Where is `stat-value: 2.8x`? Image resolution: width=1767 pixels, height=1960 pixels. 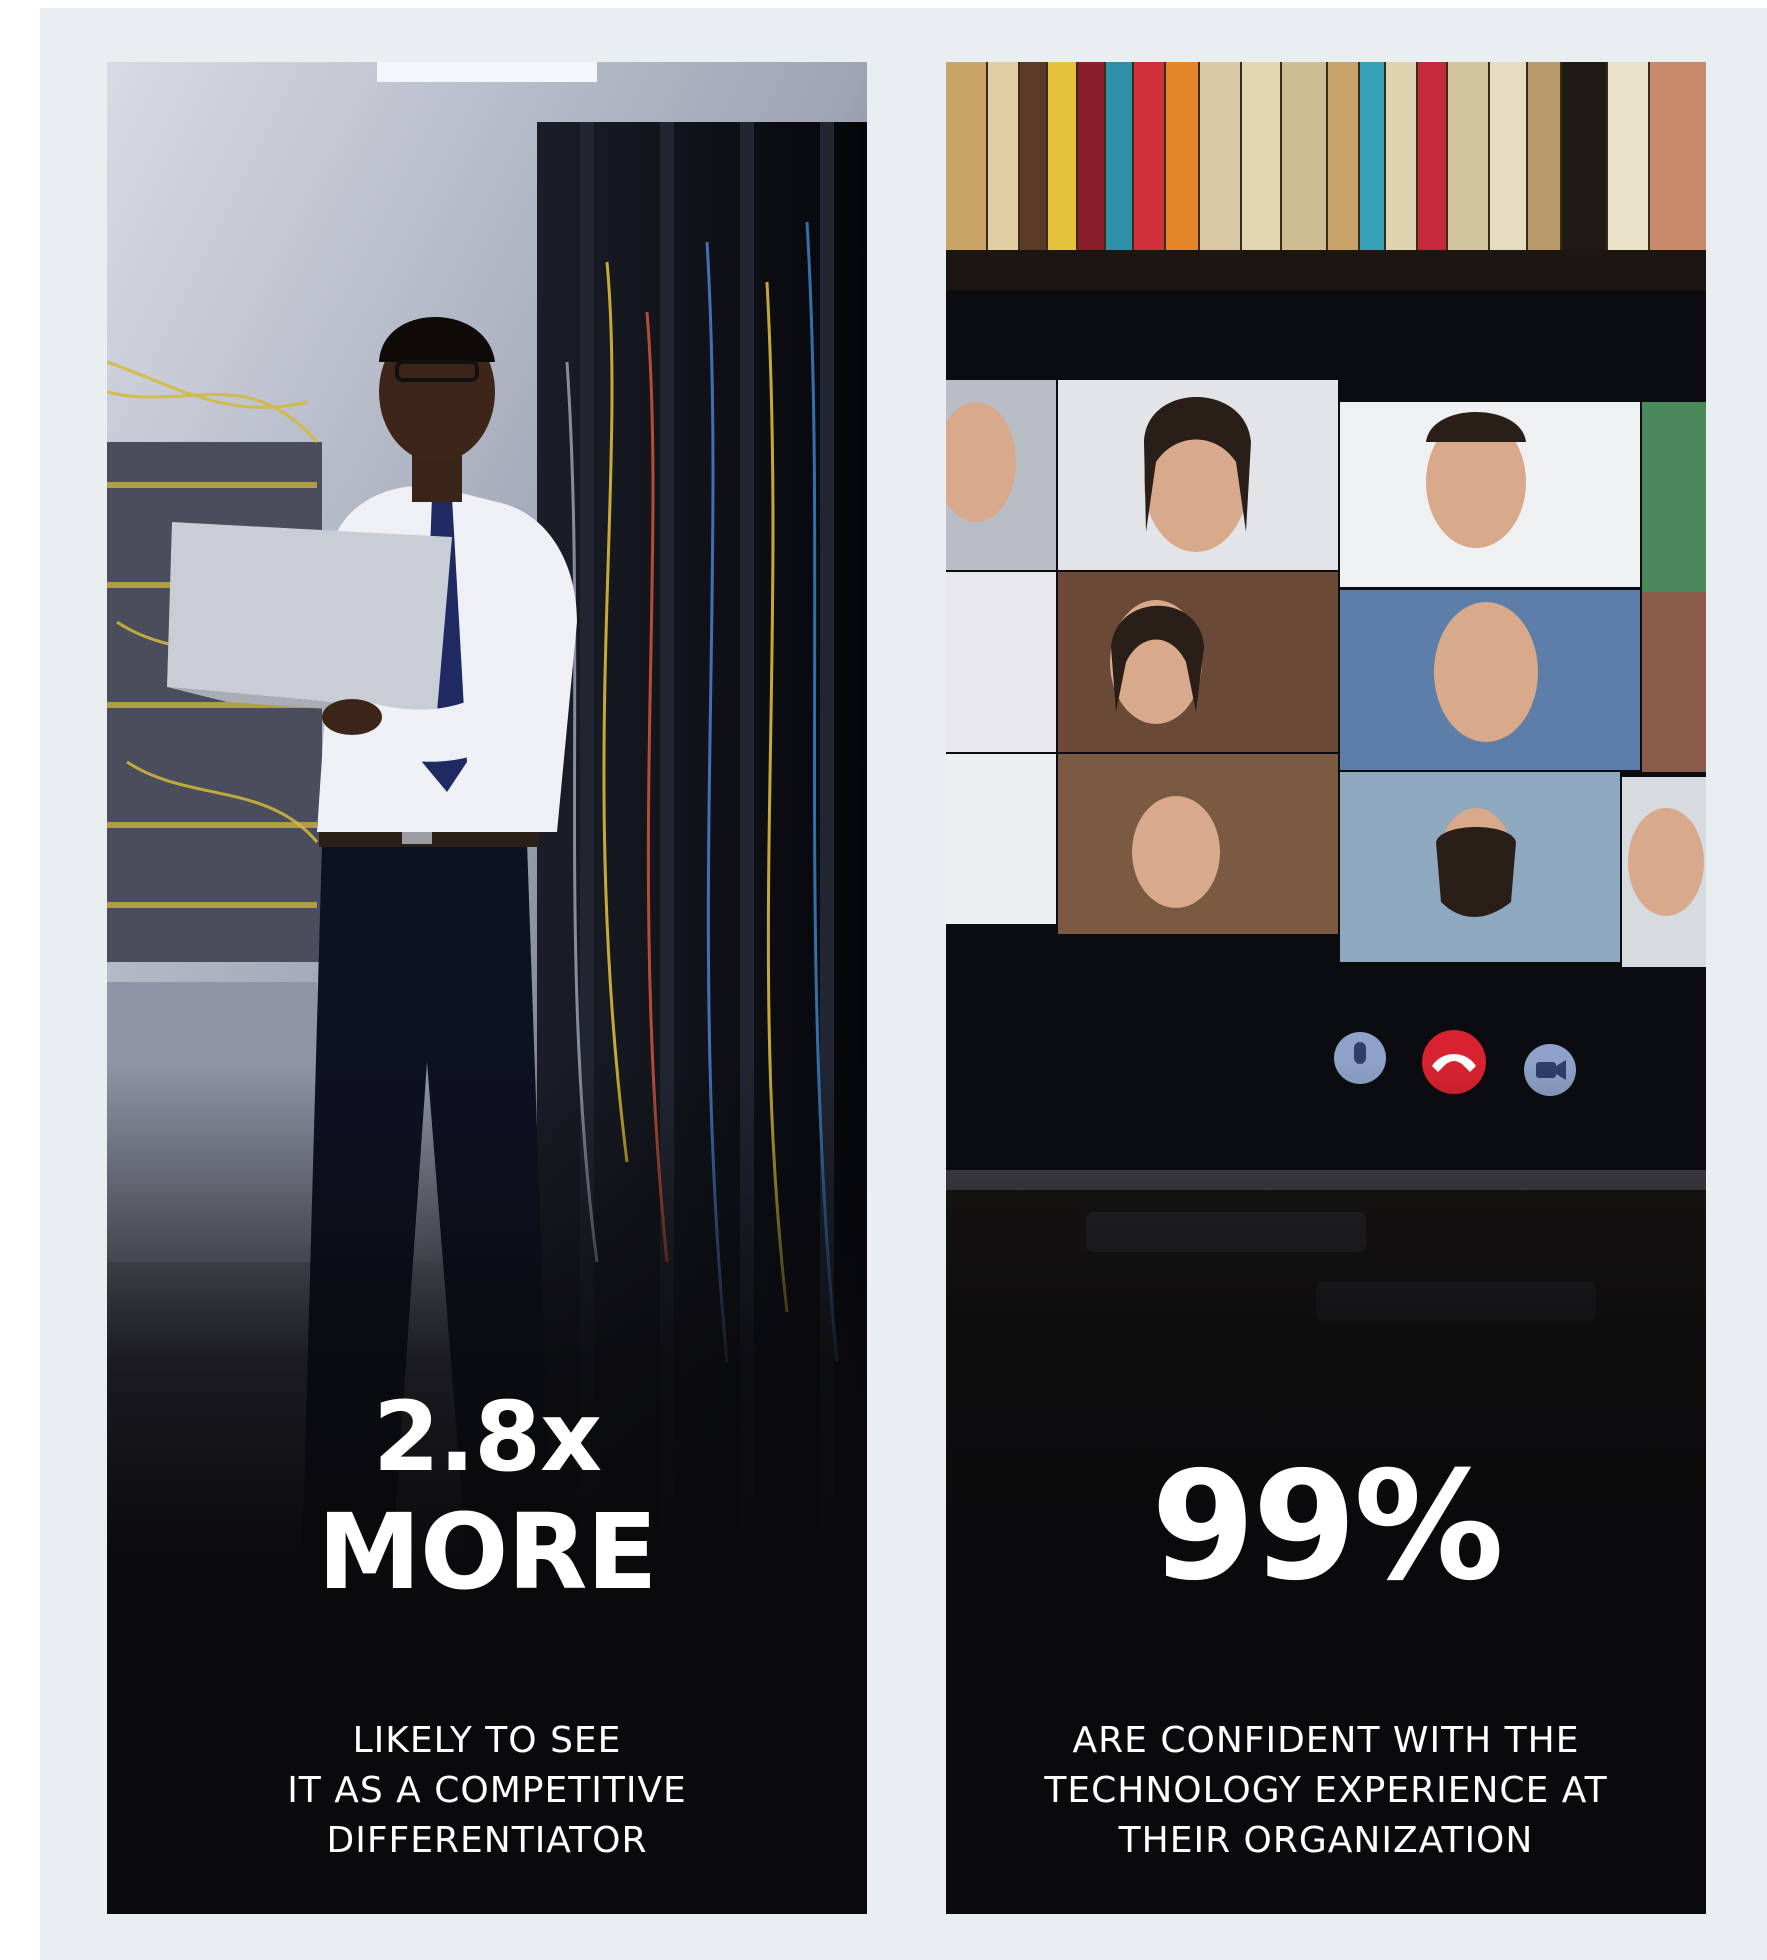
stat-value: 2.8x is located at coordinates (487, 1437).